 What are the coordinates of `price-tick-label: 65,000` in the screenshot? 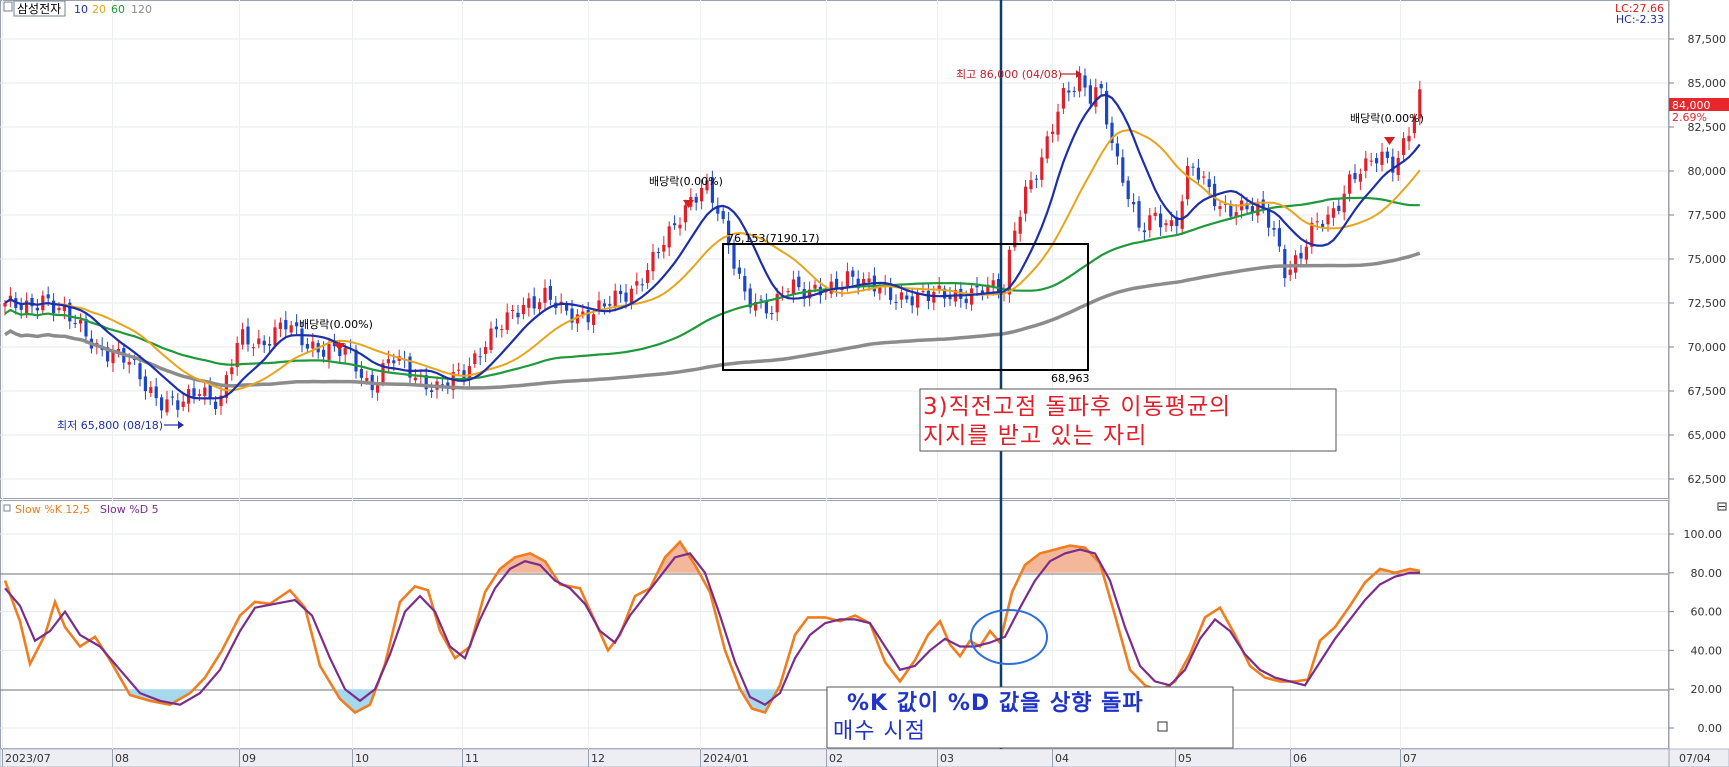 It's located at (1707, 435).